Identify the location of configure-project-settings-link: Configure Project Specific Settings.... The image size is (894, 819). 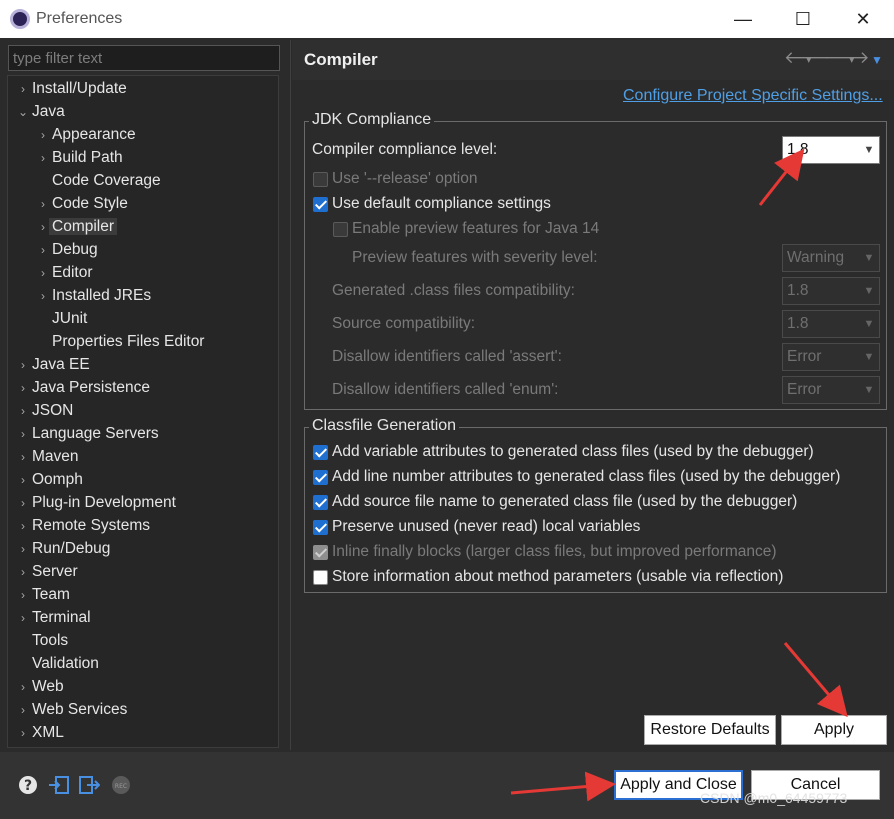
(753, 96).